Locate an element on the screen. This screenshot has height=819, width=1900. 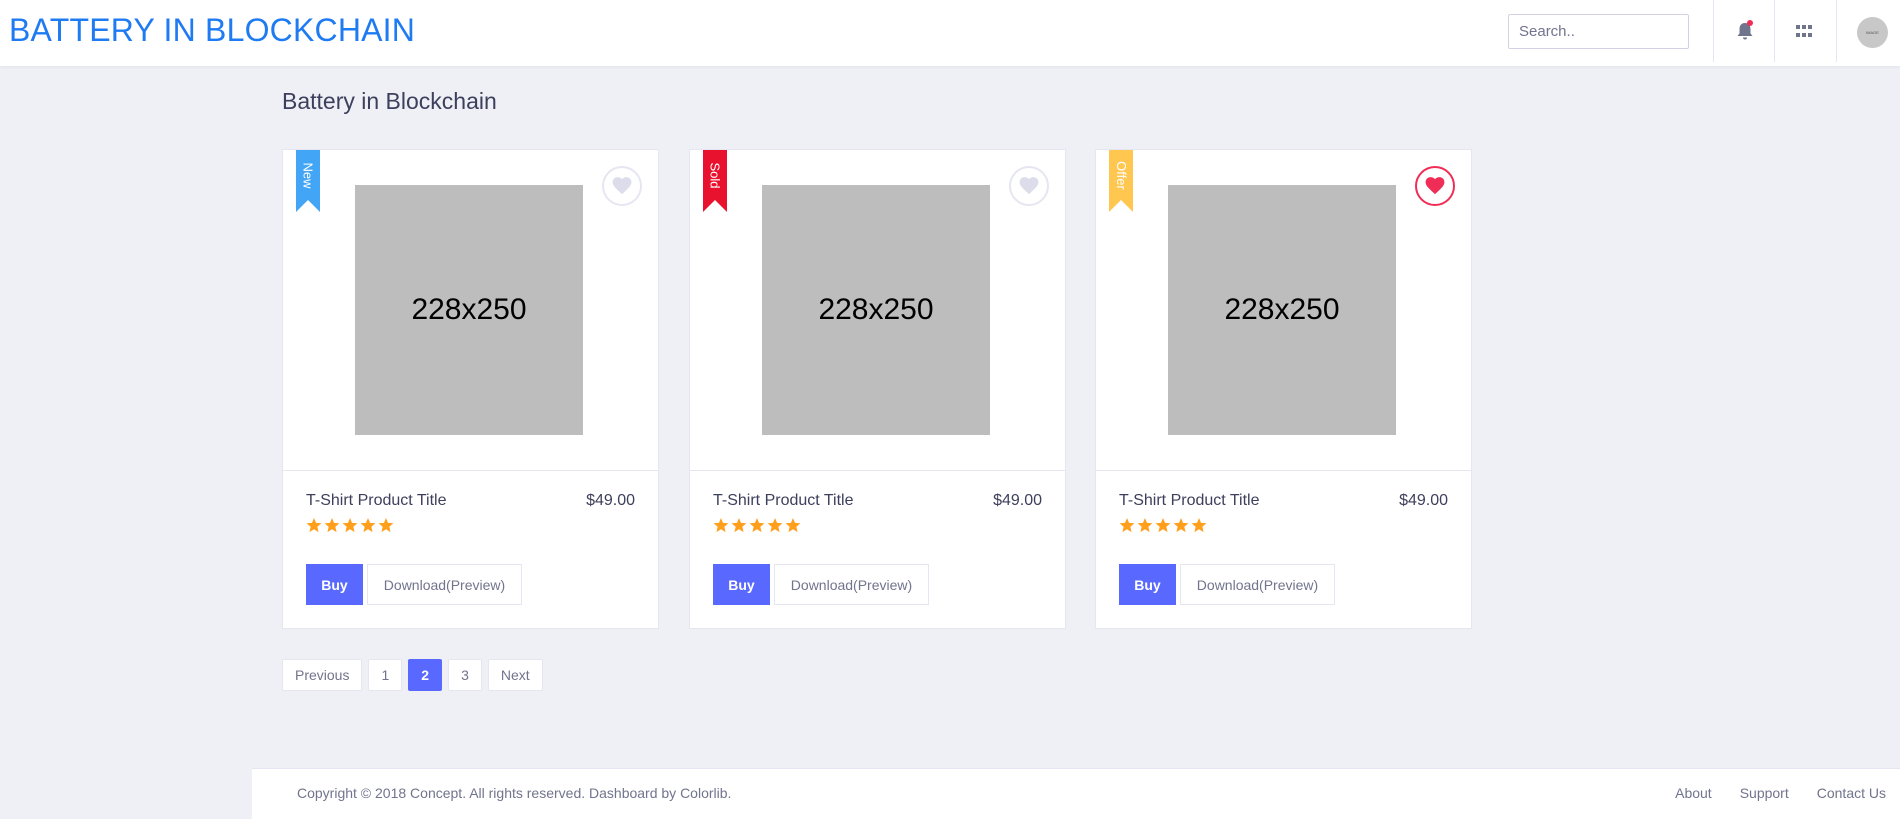
footer-links: About Support Contact Us is located at coordinates (1780, 793).